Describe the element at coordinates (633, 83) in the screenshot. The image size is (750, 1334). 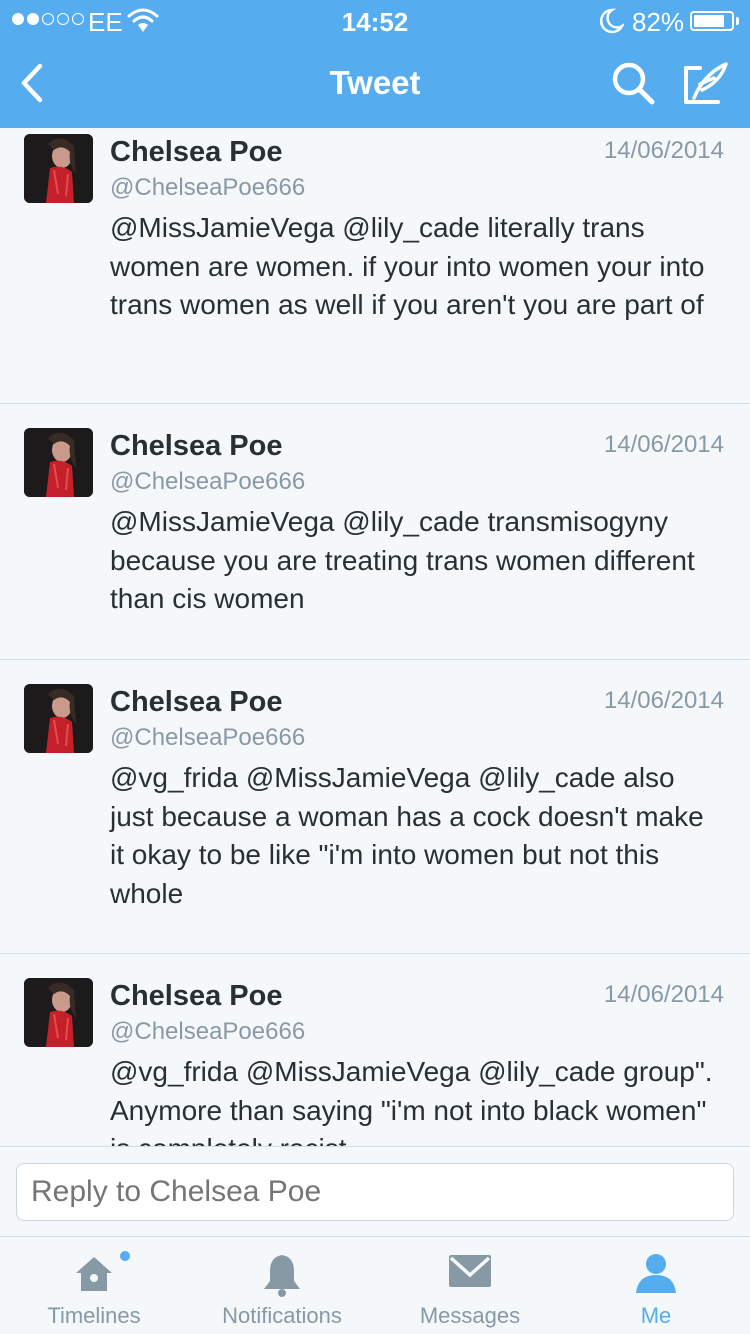
I see `search-icon` at that location.